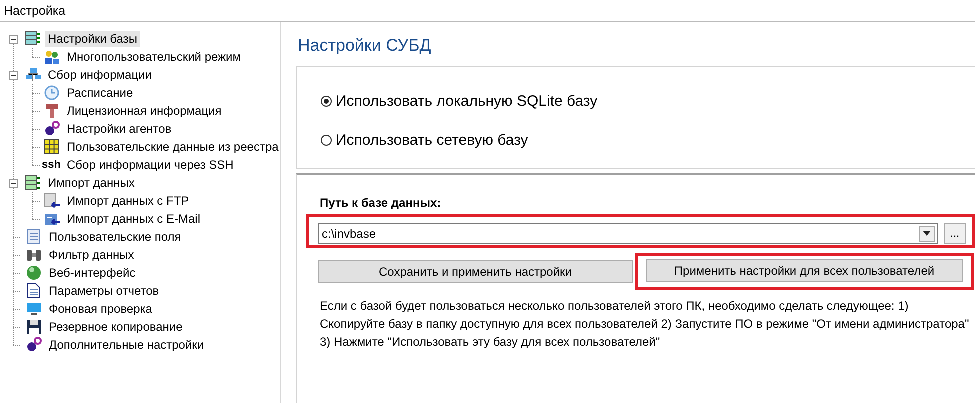 The image size is (975, 403). I want to click on tree-item: Сбор информации через SSH, so click(150, 165).